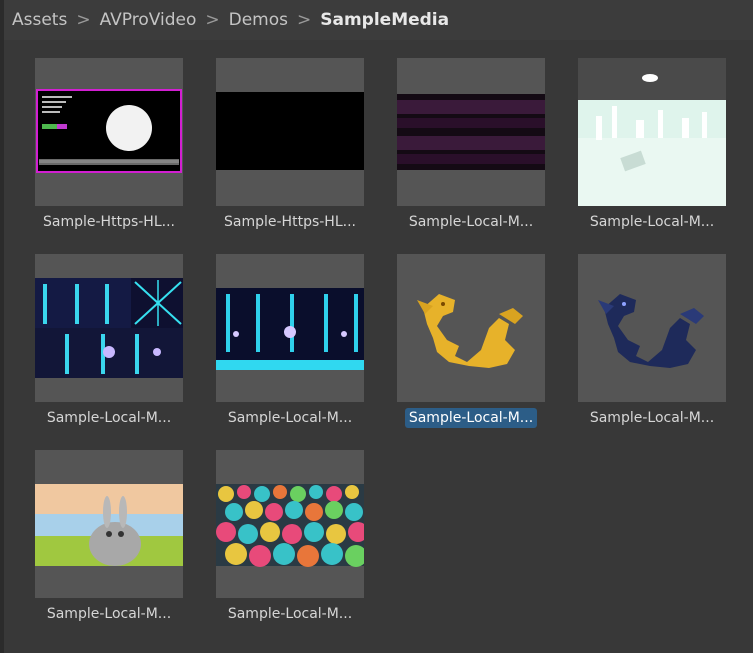  I want to click on breadcrumb-demos: Demos, so click(258, 20).